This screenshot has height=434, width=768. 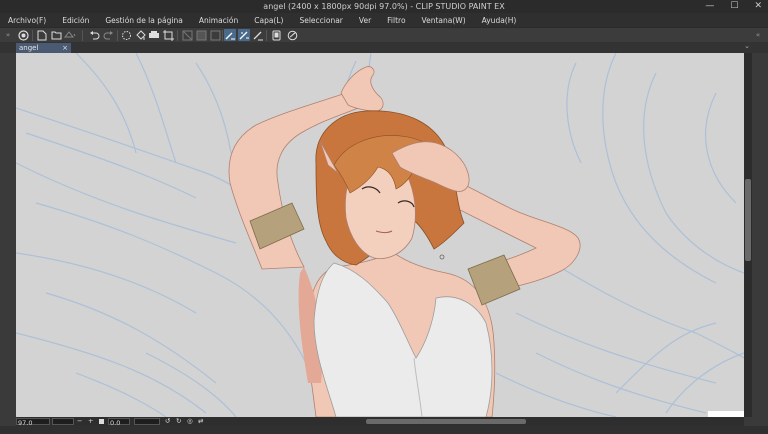 What do you see at coordinates (79, 421) in the screenshot?
I see `zoom-out-icon: −` at bounding box center [79, 421].